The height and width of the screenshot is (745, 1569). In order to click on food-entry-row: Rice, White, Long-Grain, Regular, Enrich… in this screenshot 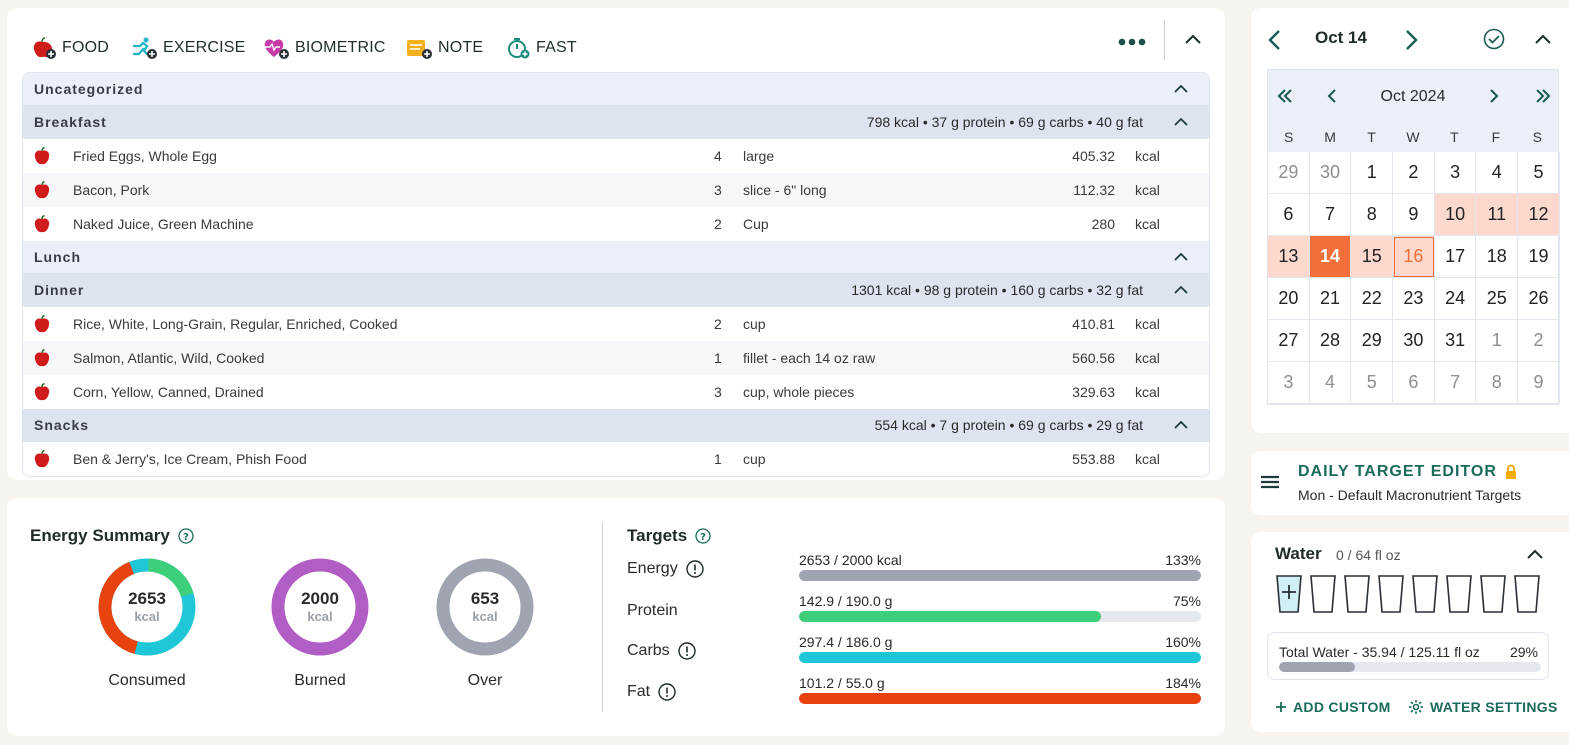, I will do `click(616, 324)`.